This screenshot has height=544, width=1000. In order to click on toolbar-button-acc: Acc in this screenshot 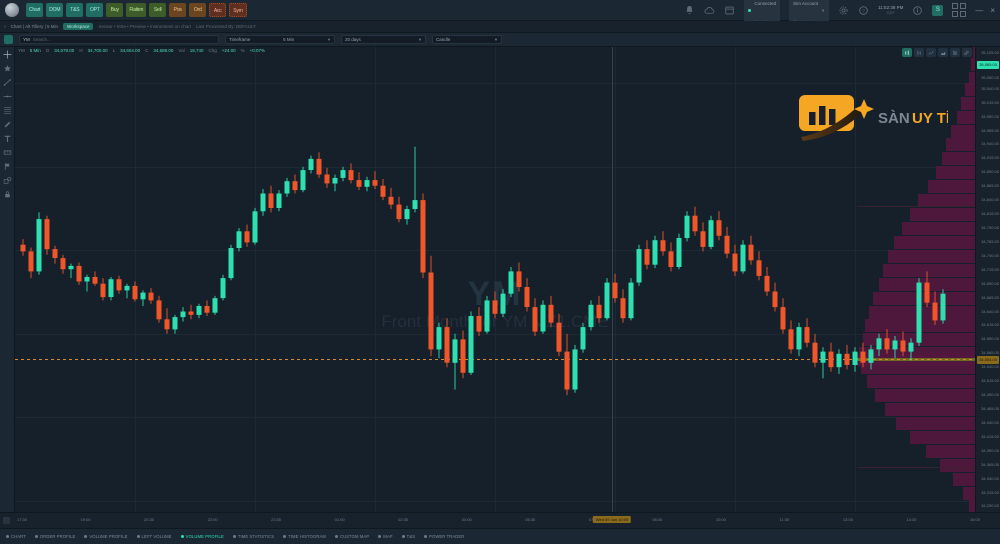, I will do `click(218, 10)`.